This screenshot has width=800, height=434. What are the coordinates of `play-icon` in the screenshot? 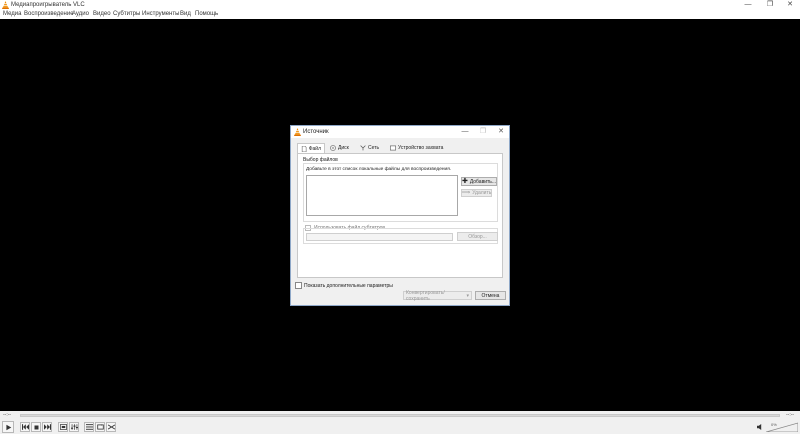 It's located at (8, 427).